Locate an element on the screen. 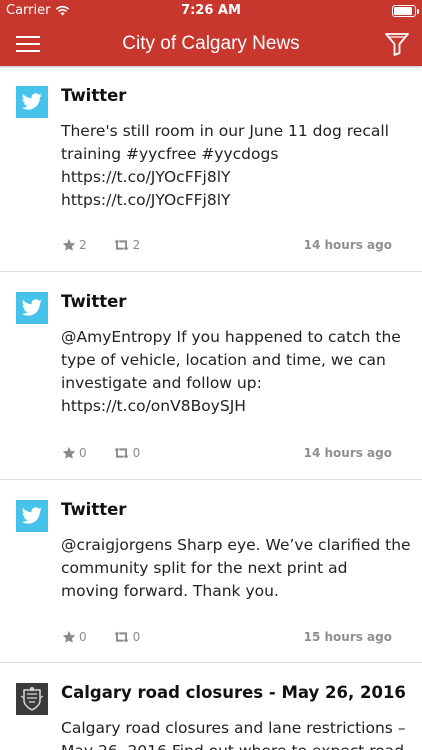 The width and height of the screenshot is (422, 750). feed-item-source: Calgary road closures - May 26, 2016 is located at coordinates (233, 692).